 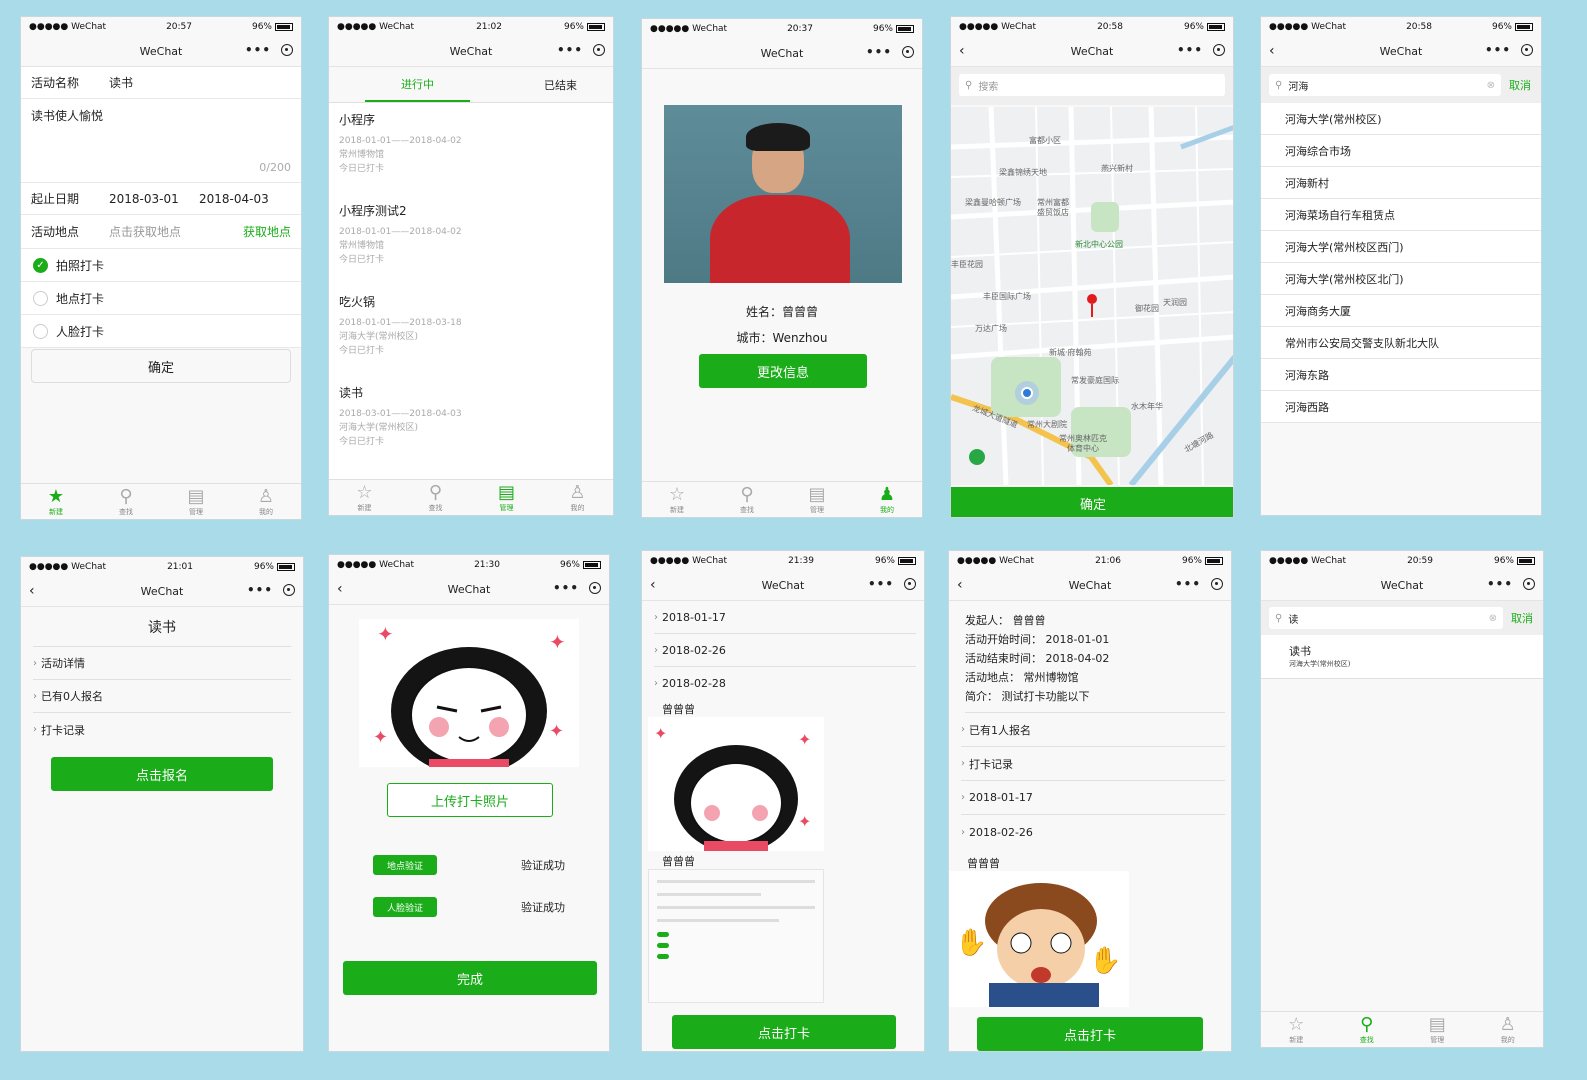 I want to click on search-input: ⚲ 河海 ⊗, so click(x=1385, y=85).